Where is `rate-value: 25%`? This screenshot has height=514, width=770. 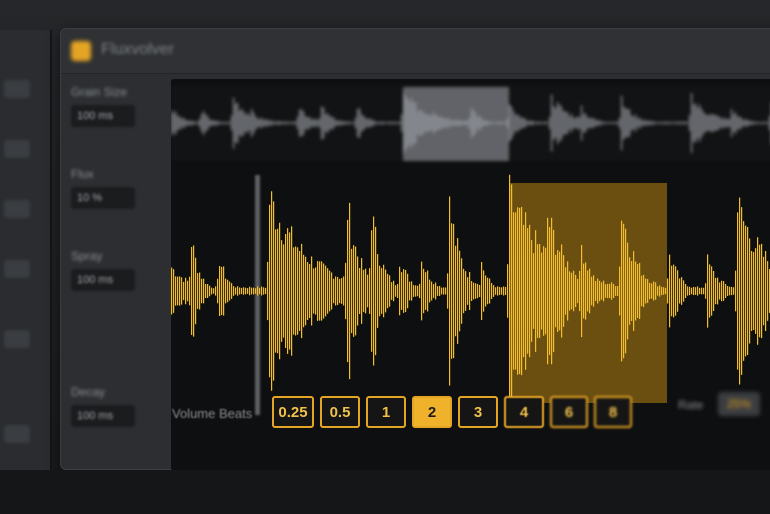
rate-value: 25% is located at coordinates (739, 404).